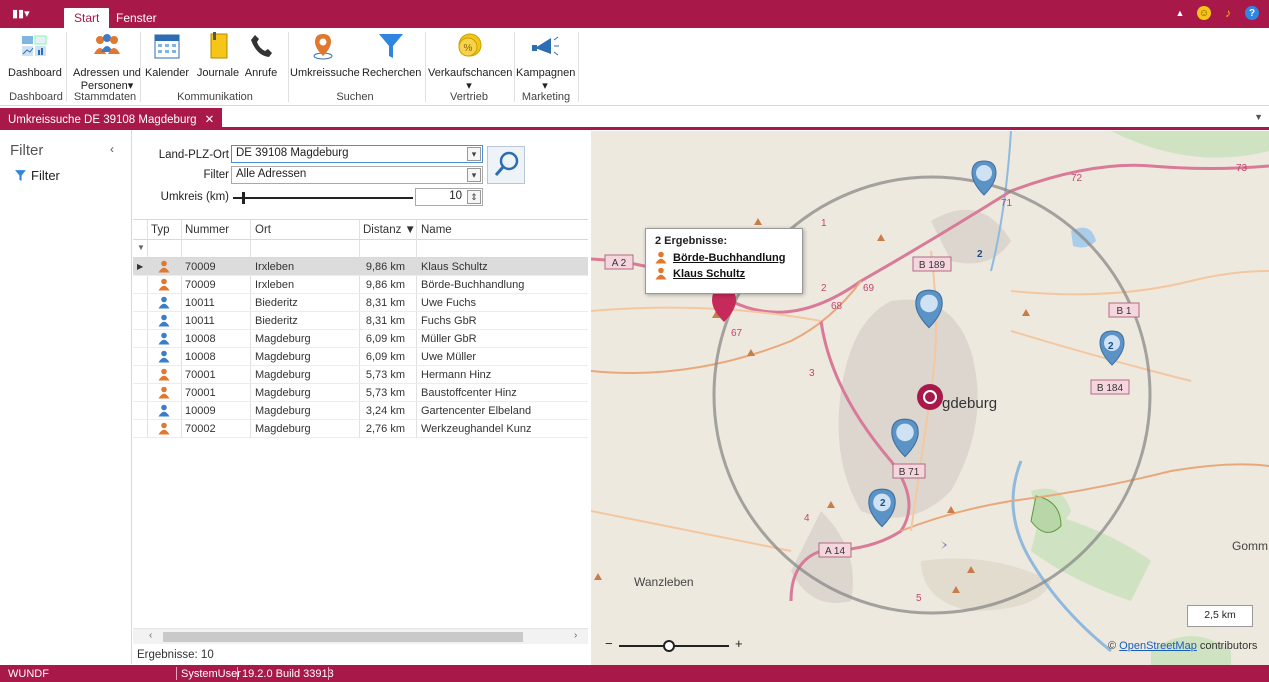 This screenshot has height=682, width=1269. What do you see at coordinates (360, 393) in the screenshot?
I see `table-row: 70001 Magdeburg 5,73 km Baustoffcenter Hinz` at bounding box center [360, 393].